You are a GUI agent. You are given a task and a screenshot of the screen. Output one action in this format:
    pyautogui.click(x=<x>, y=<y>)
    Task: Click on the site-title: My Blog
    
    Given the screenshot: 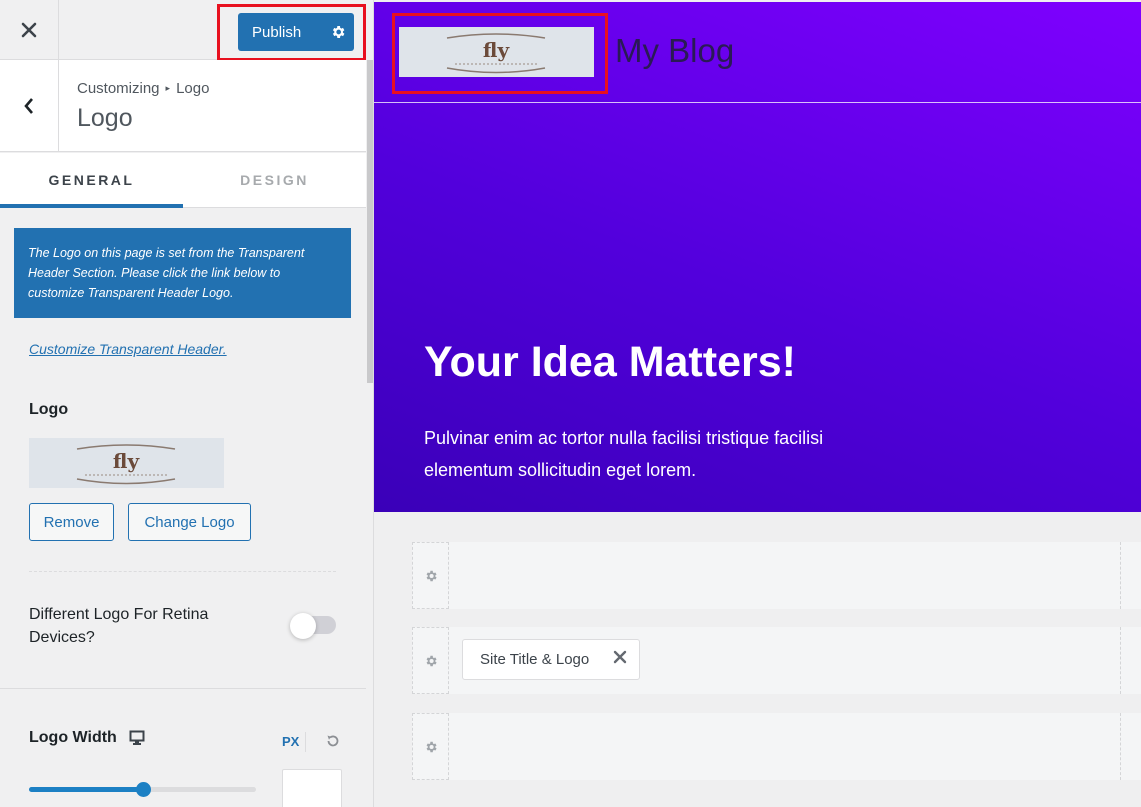 What is the action you would take?
    pyautogui.click(x=674, y=51)
    